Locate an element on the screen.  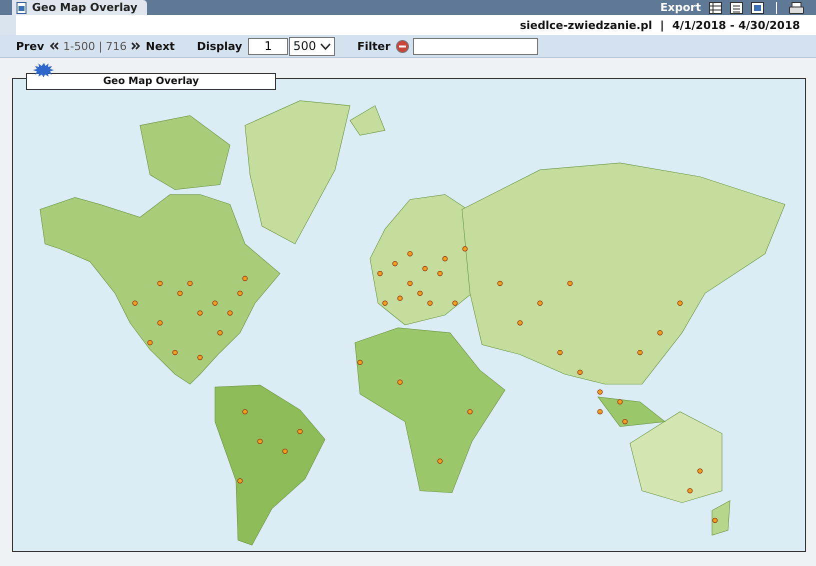
double-chevron-right-icon is located at coordinates (135, 46).